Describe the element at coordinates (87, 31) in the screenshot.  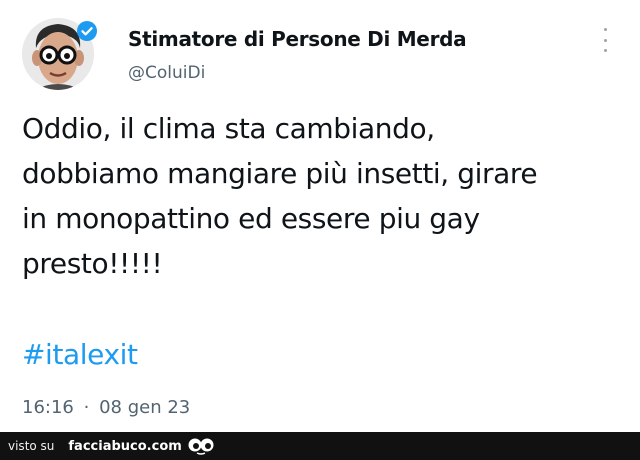
I see `verified-badge-icon` at that location.